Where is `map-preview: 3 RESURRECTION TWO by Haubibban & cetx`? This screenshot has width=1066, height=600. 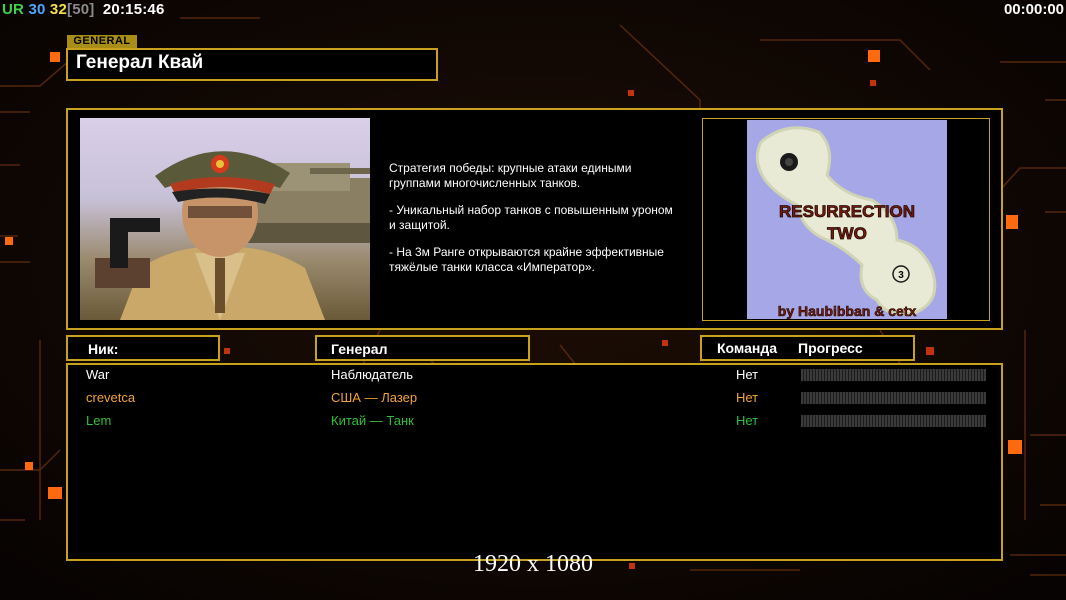 map-preview: 3 RESURRECTION TWO by Haubibban & cetx is located at coordinates (847, 219).